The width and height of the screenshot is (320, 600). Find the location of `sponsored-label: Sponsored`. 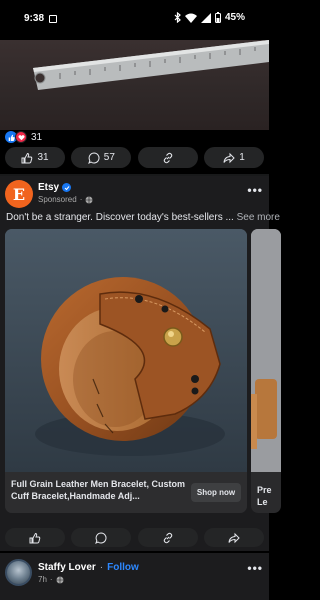

sponsored-label: Sponsored is located at coordinates (57, 199).